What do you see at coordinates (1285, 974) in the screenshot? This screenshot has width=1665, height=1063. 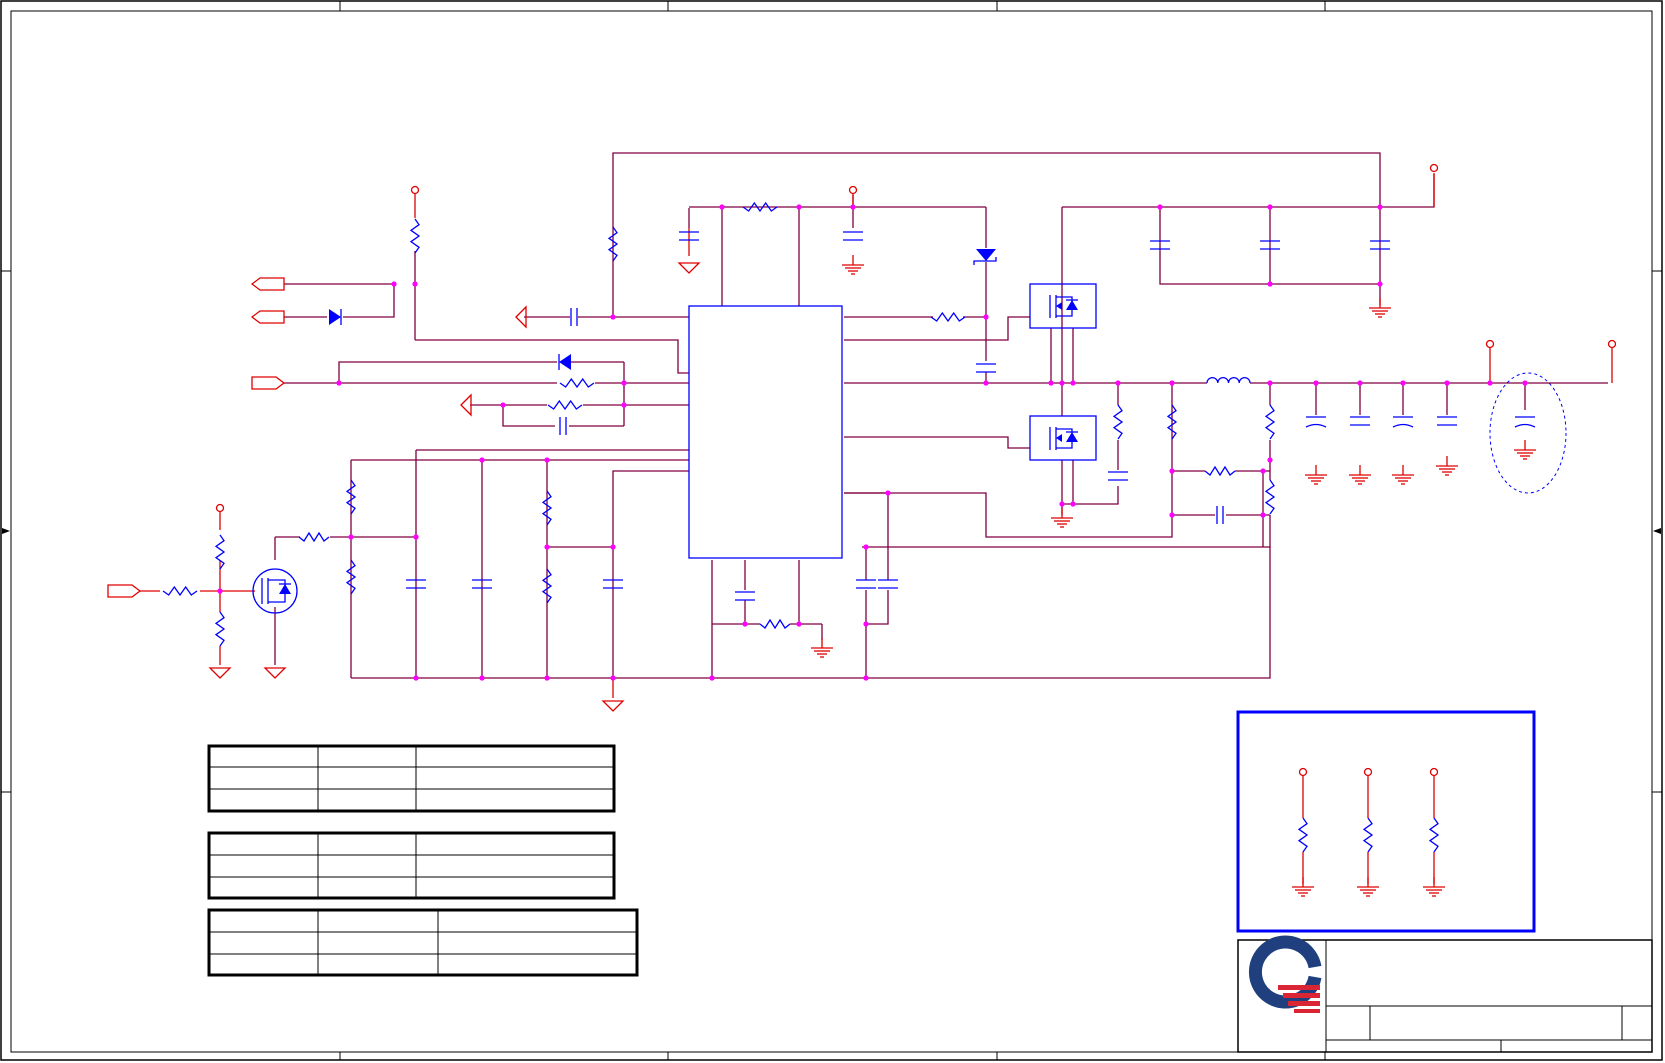 I see `quanta-logo` at bounding box center [1285, 974].